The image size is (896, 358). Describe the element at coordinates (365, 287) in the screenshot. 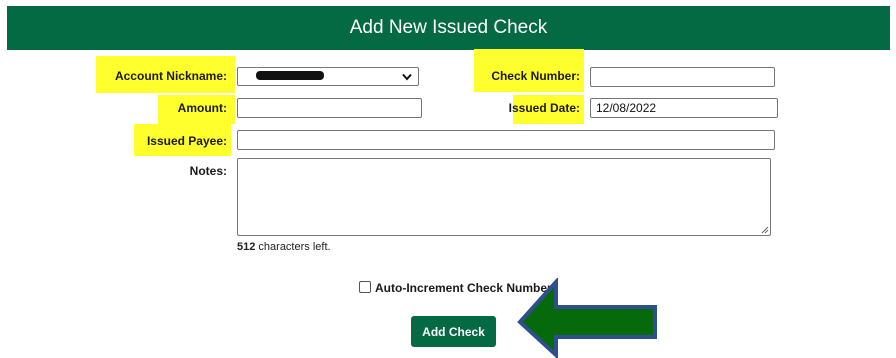

I see `auto-increment-checkbox` at that location.